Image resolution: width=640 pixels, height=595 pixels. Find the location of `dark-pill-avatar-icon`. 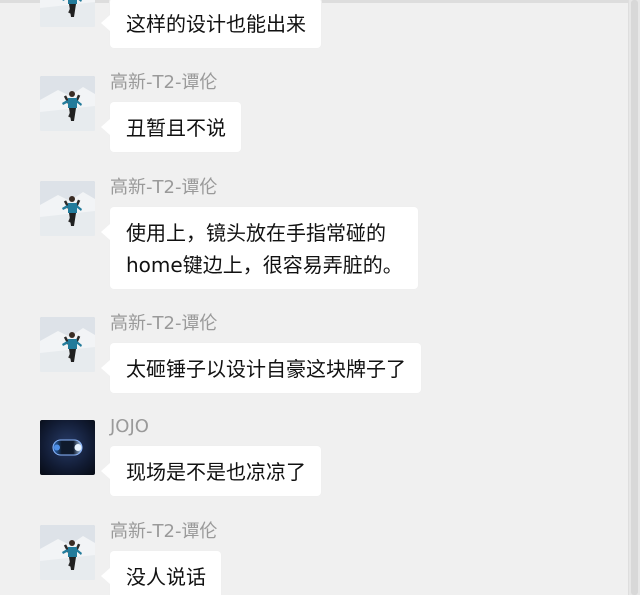

dark-pill-avatar-icon is located at coordinates (67, 447).